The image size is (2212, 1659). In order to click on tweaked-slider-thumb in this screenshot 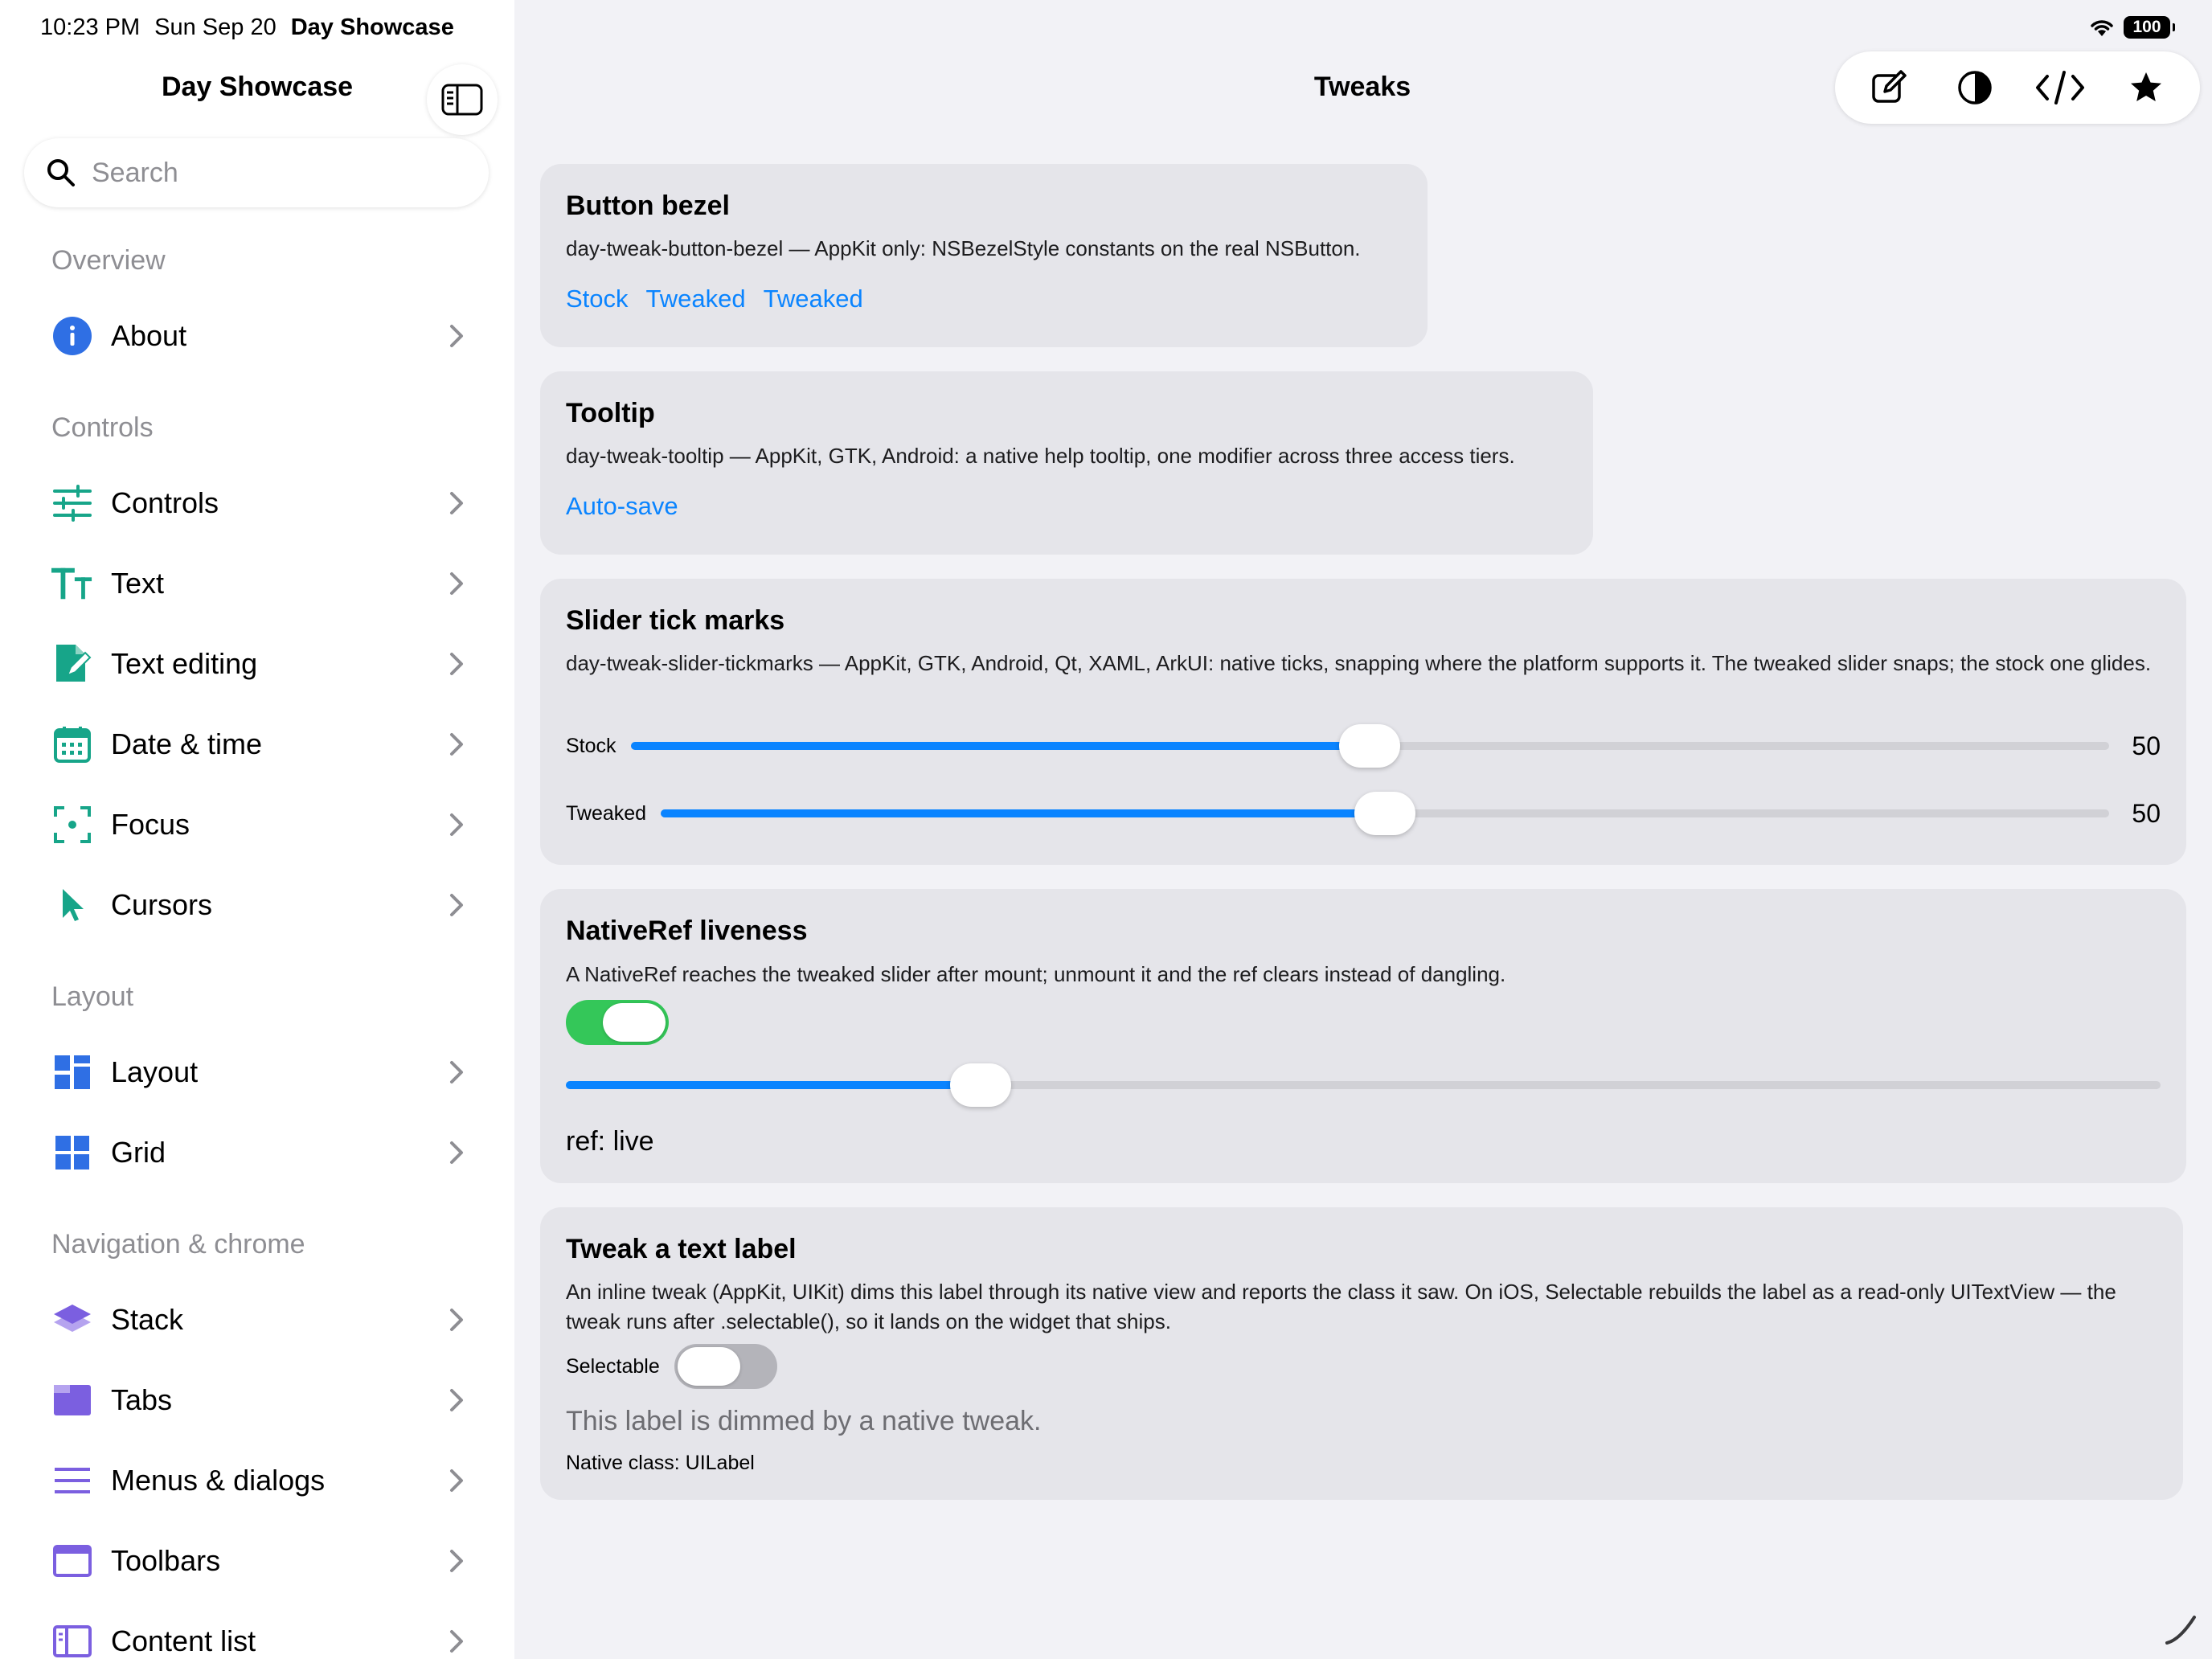, I will do `click(1385, 813)`.